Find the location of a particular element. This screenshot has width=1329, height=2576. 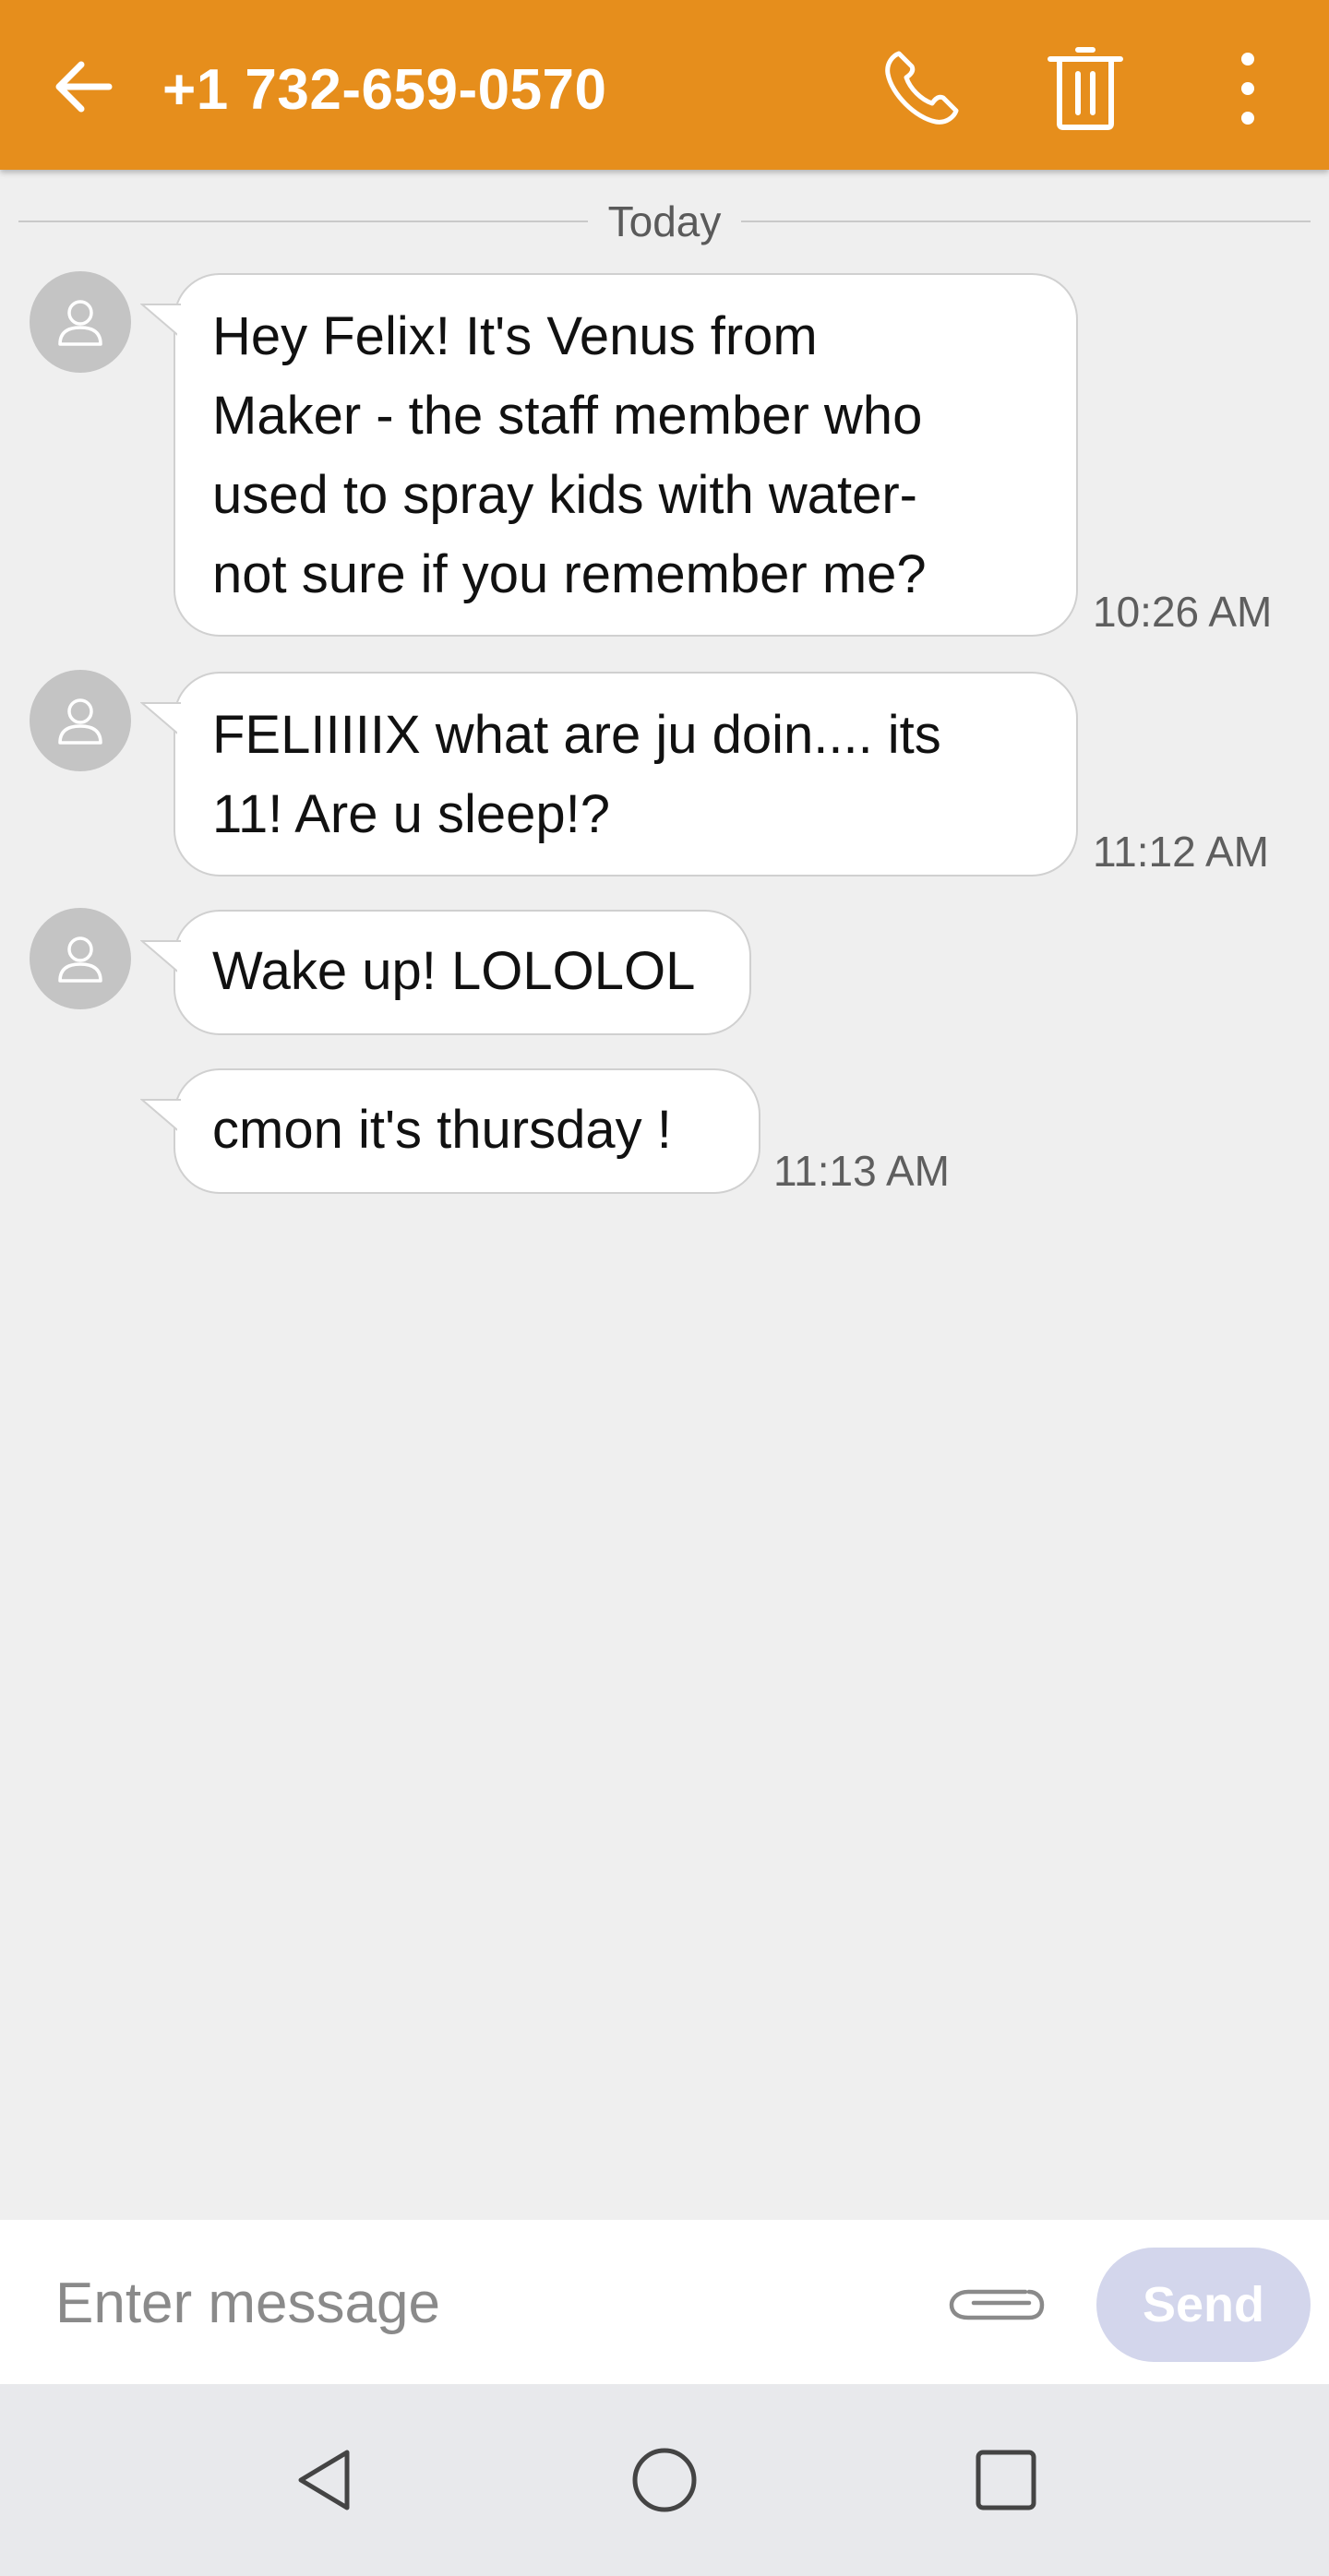

message-bubble: cmon it's thursday ! is located at coordinates (450, 1131).